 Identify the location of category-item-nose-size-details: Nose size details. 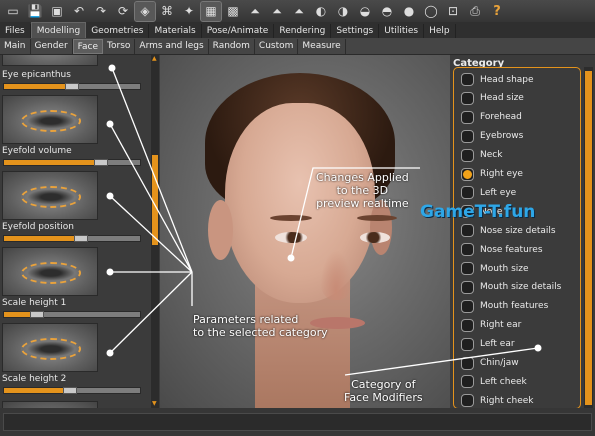
(521, 230).